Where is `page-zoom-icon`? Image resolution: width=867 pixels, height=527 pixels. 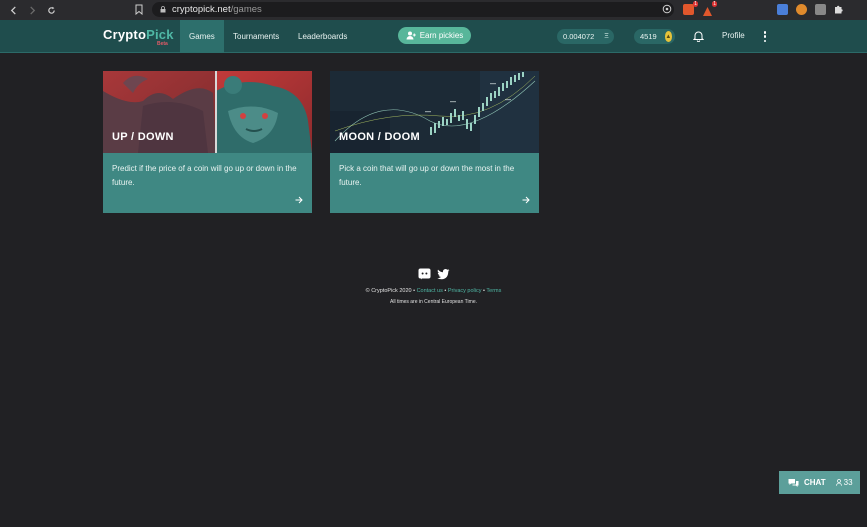 page-zoom-icon is located at coordinates (667, 9).